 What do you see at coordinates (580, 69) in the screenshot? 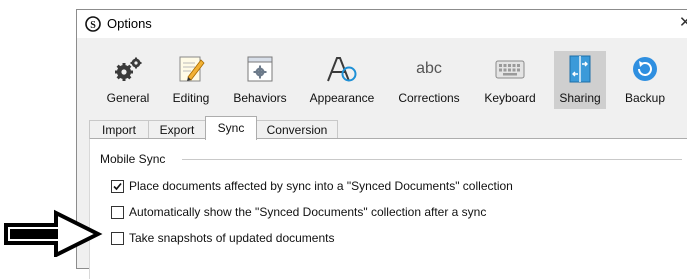
I see `sharing-arrows-icon` at bounding box center [580, 69].